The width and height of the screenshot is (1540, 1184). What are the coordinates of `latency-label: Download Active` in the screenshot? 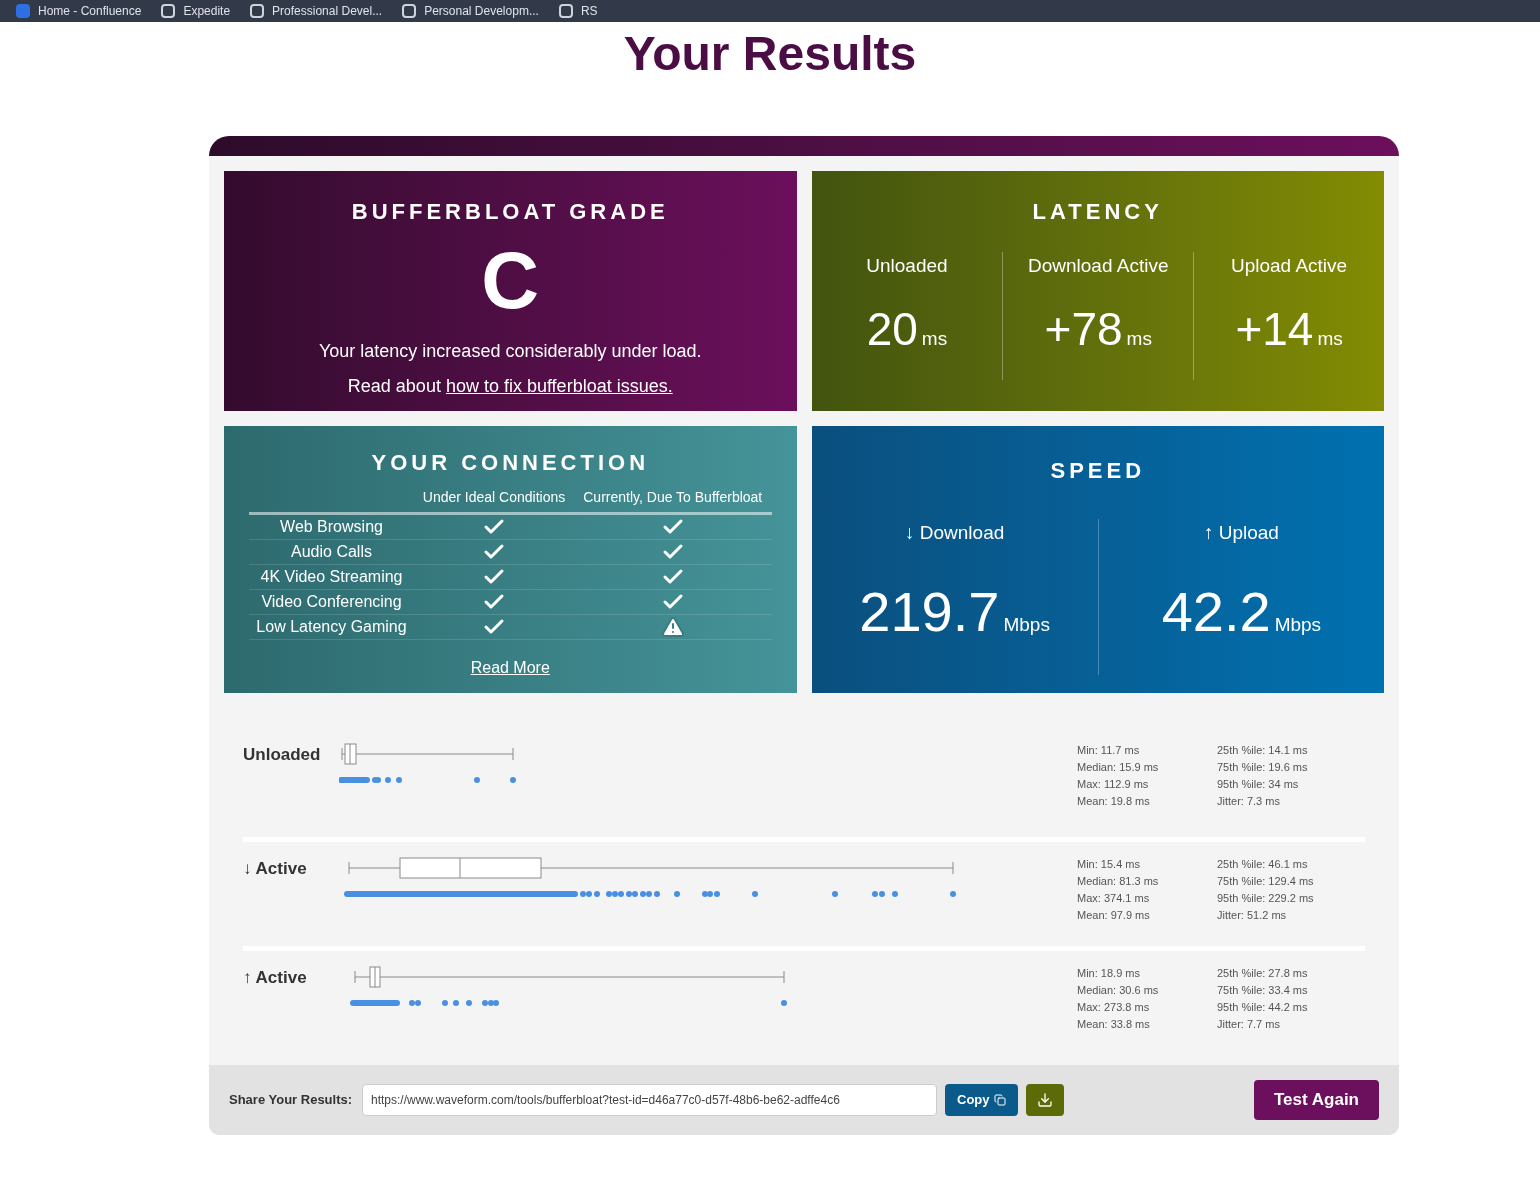 It's located at (1098, 266).